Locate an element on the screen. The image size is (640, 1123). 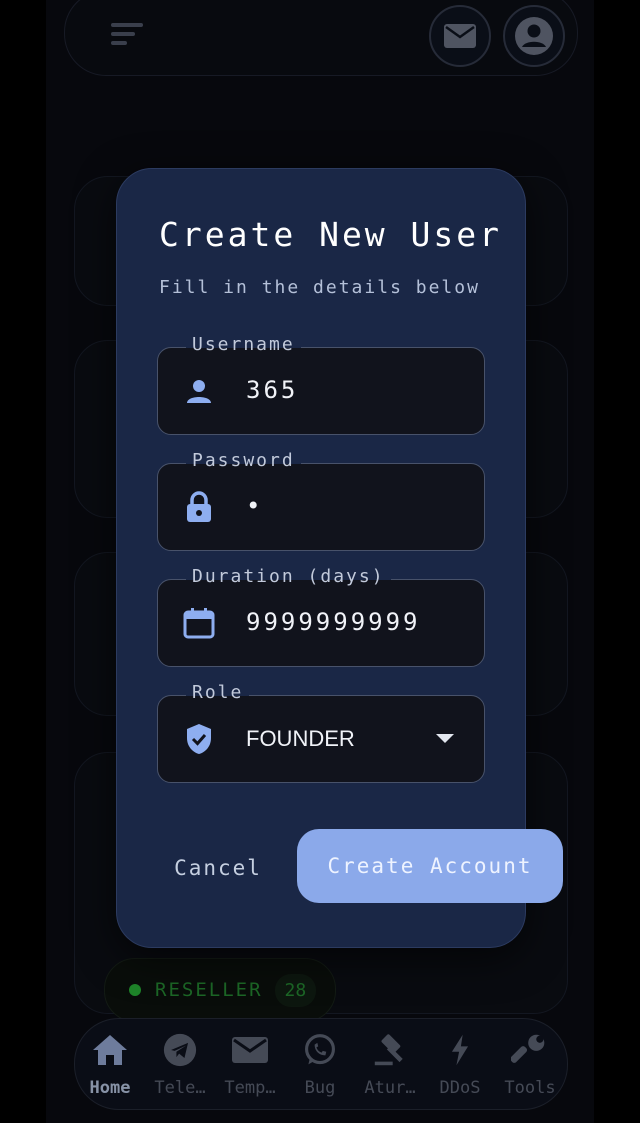
duration-label: Duration (days) is located at coordinates (288, 576).